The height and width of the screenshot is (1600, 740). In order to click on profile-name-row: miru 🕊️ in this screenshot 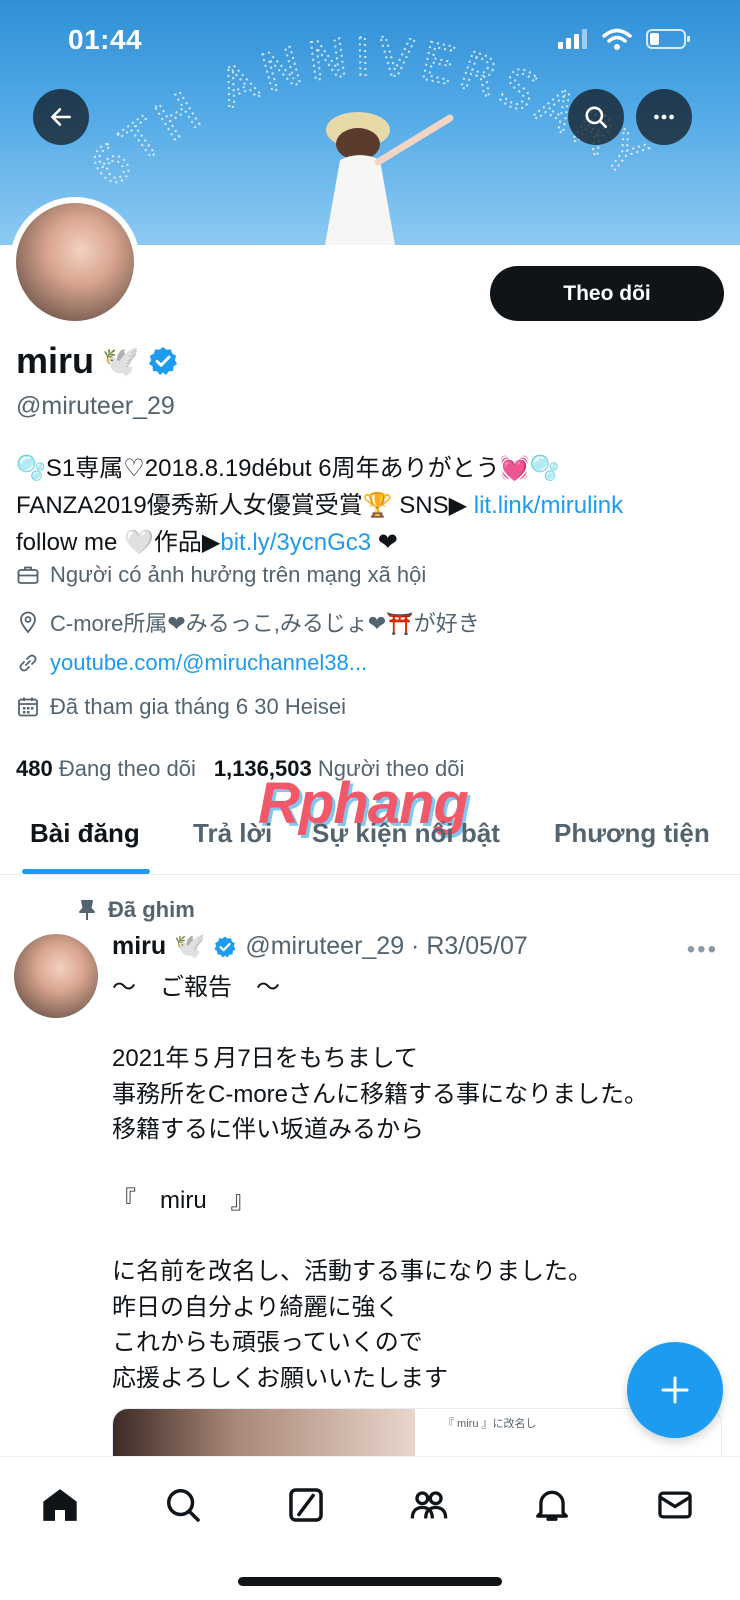, I will do `click(97, 361)`.